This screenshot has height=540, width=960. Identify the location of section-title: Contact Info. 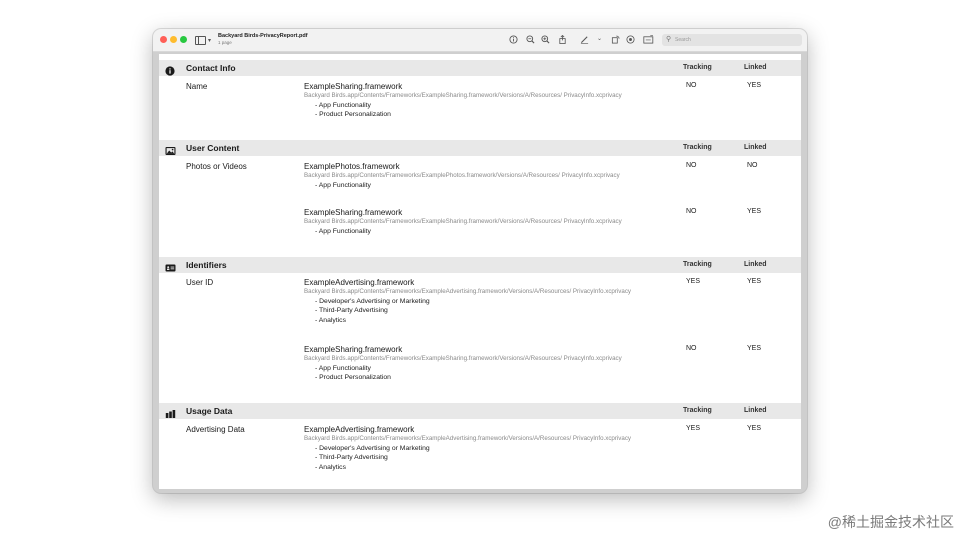
(211, 68).